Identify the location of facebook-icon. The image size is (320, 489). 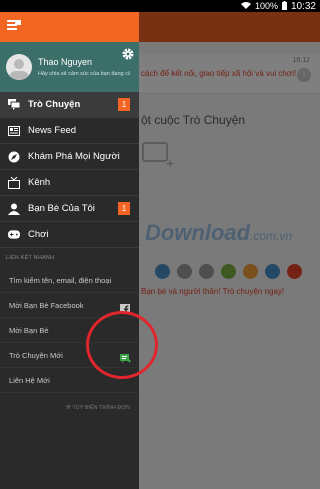
(125, 307).